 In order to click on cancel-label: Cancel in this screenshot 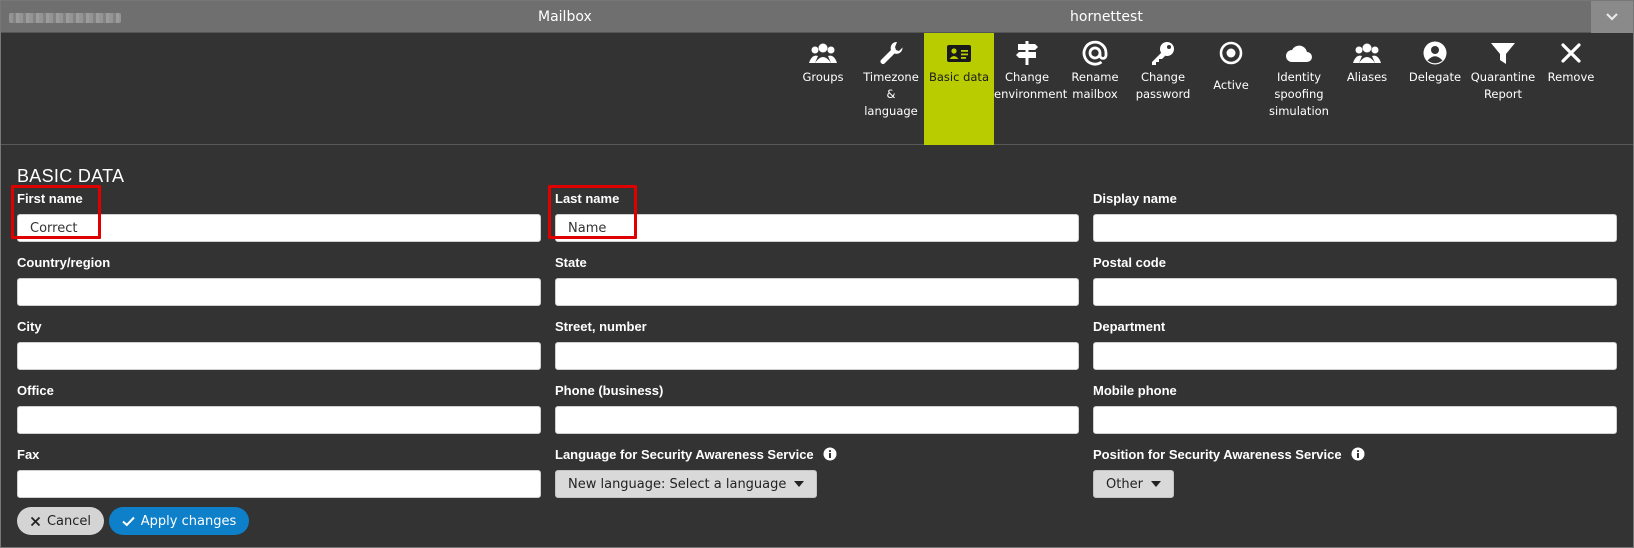, I will do `click(69, 521)`.